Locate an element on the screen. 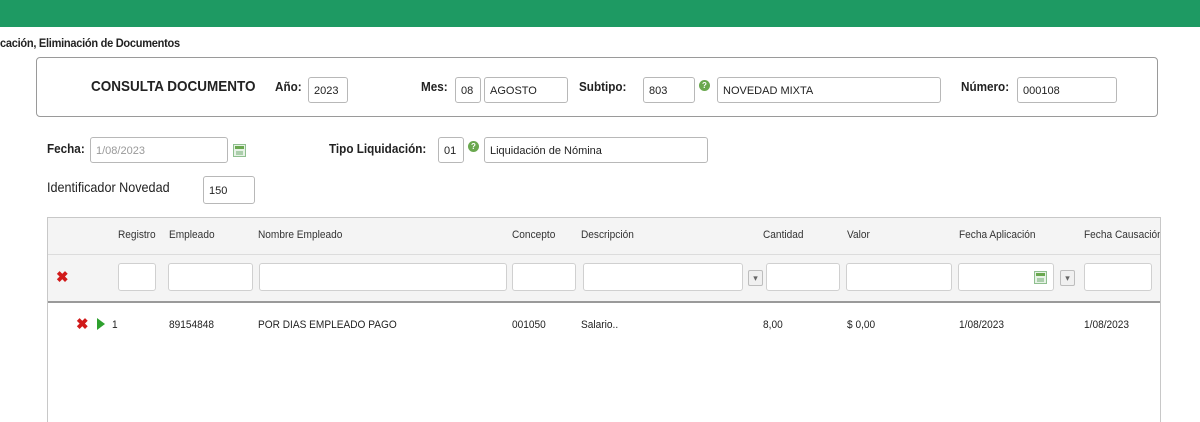 Image resolution: width=1200 pixels, height=422 pixels. fecha-input: 1/08/2023 is located at coordinates (159, 150).